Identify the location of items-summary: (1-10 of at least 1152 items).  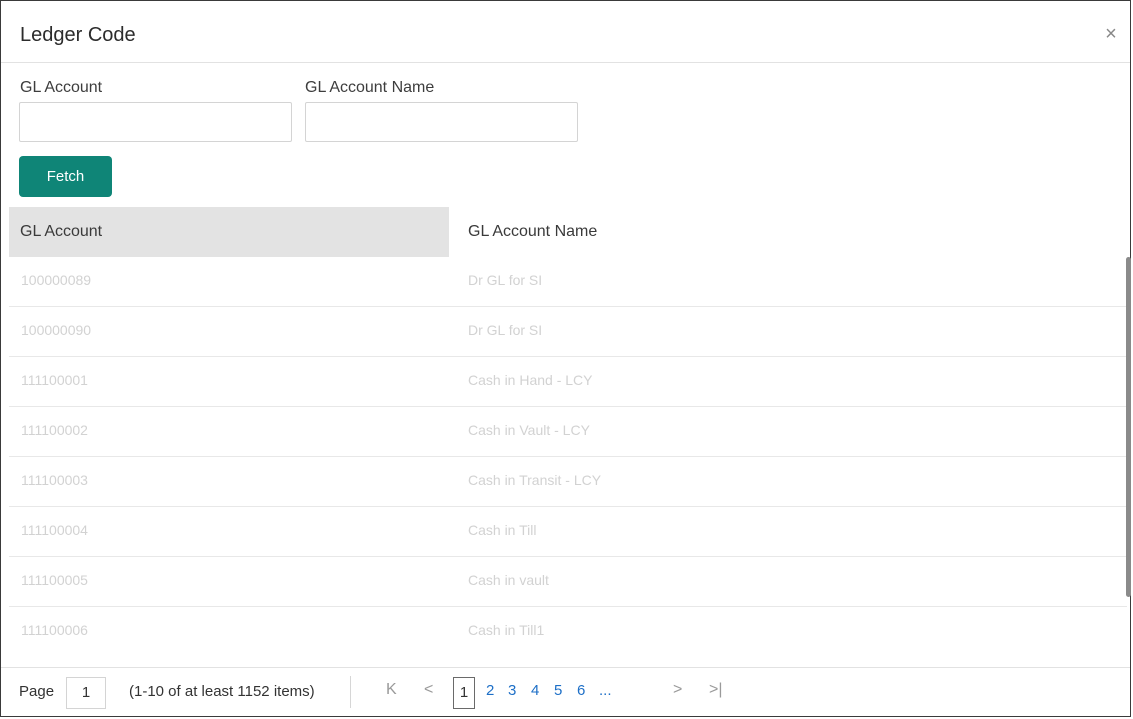
(222, 691).